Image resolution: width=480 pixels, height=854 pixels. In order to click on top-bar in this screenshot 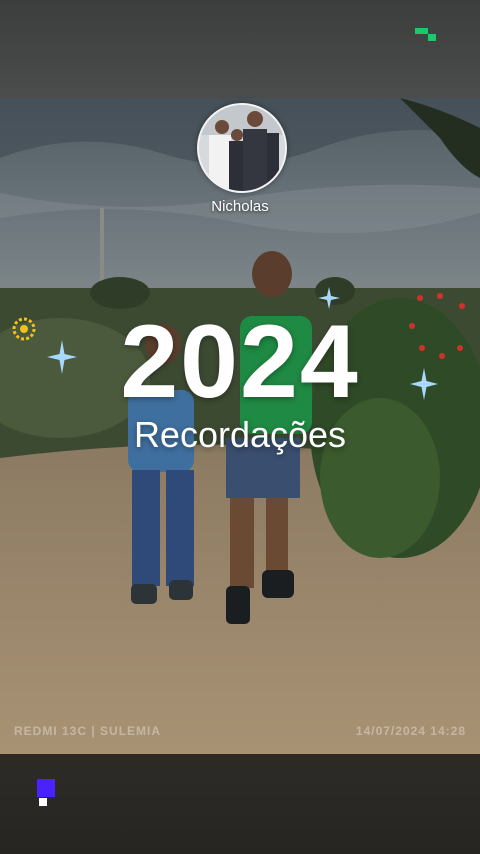, I will do `click(240, 49)`.